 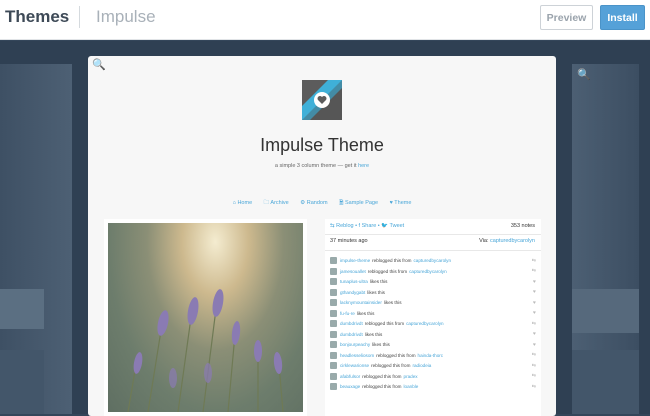 I want to click on note-row: dumbdrivdt likes this ♥, so click(x=433, y=334).